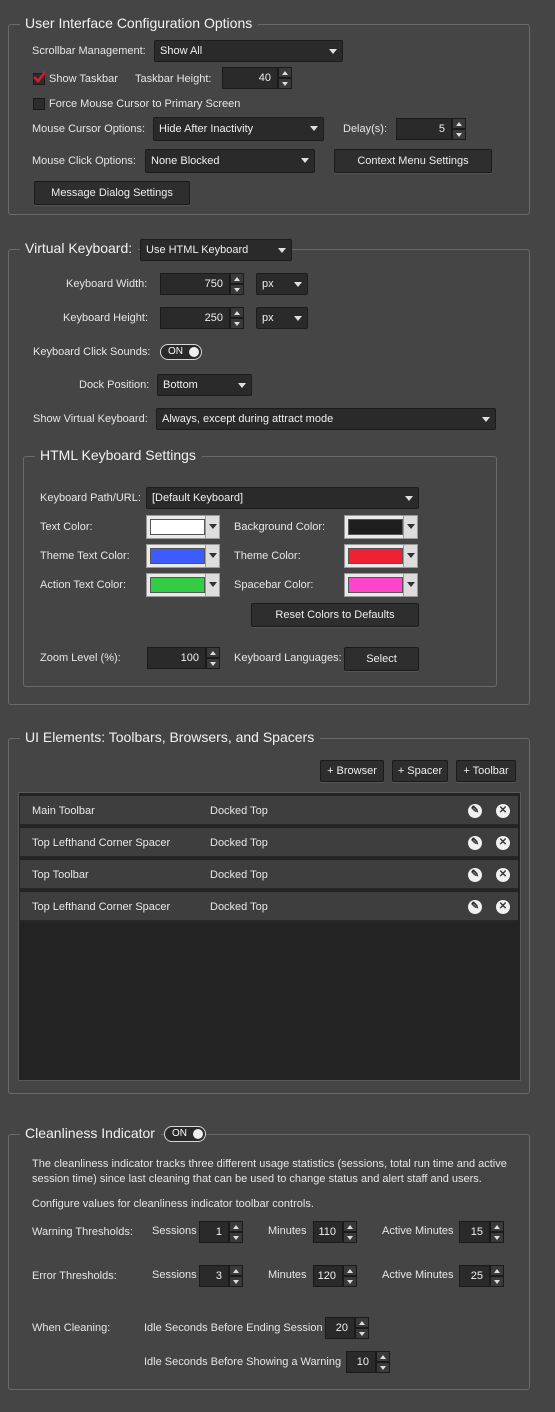  I want to click on cleanliness-toggle: ON, so click(185, 1134).